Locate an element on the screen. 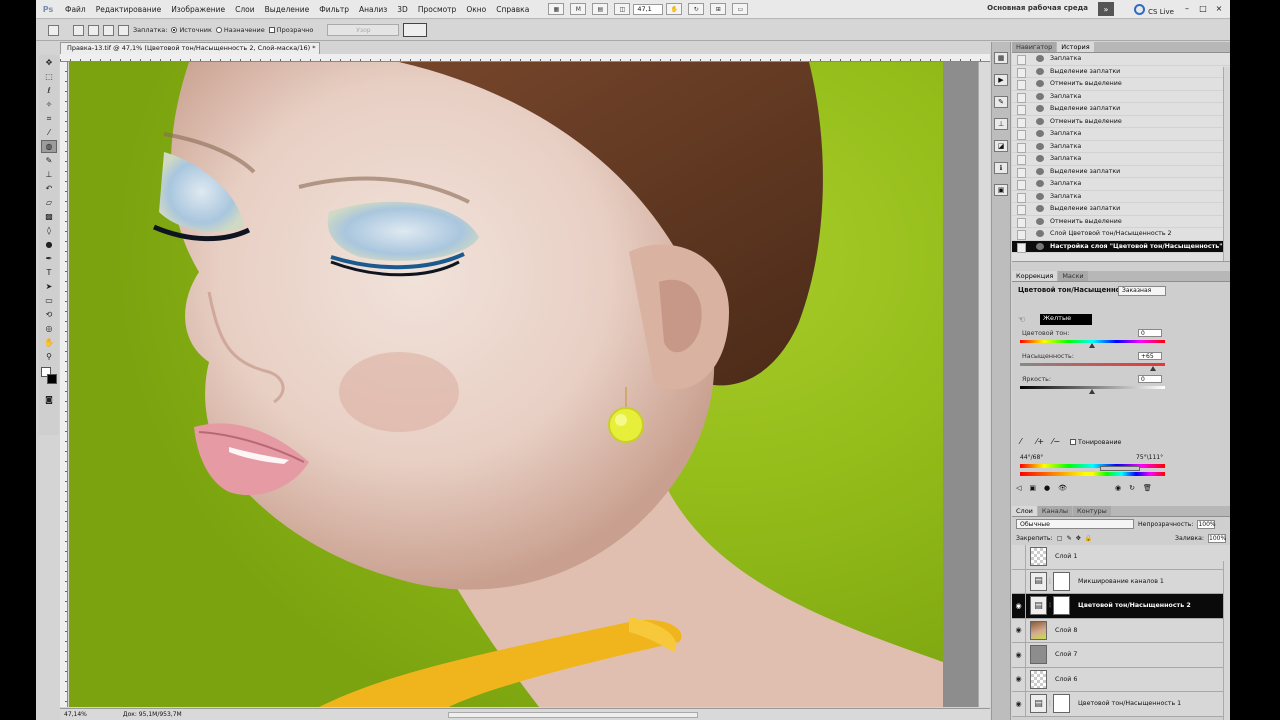 Image resolution: width=1280 pixels, height=720 pixels. info-panel-icon: ℹ is located at coordinates (1001, 168).